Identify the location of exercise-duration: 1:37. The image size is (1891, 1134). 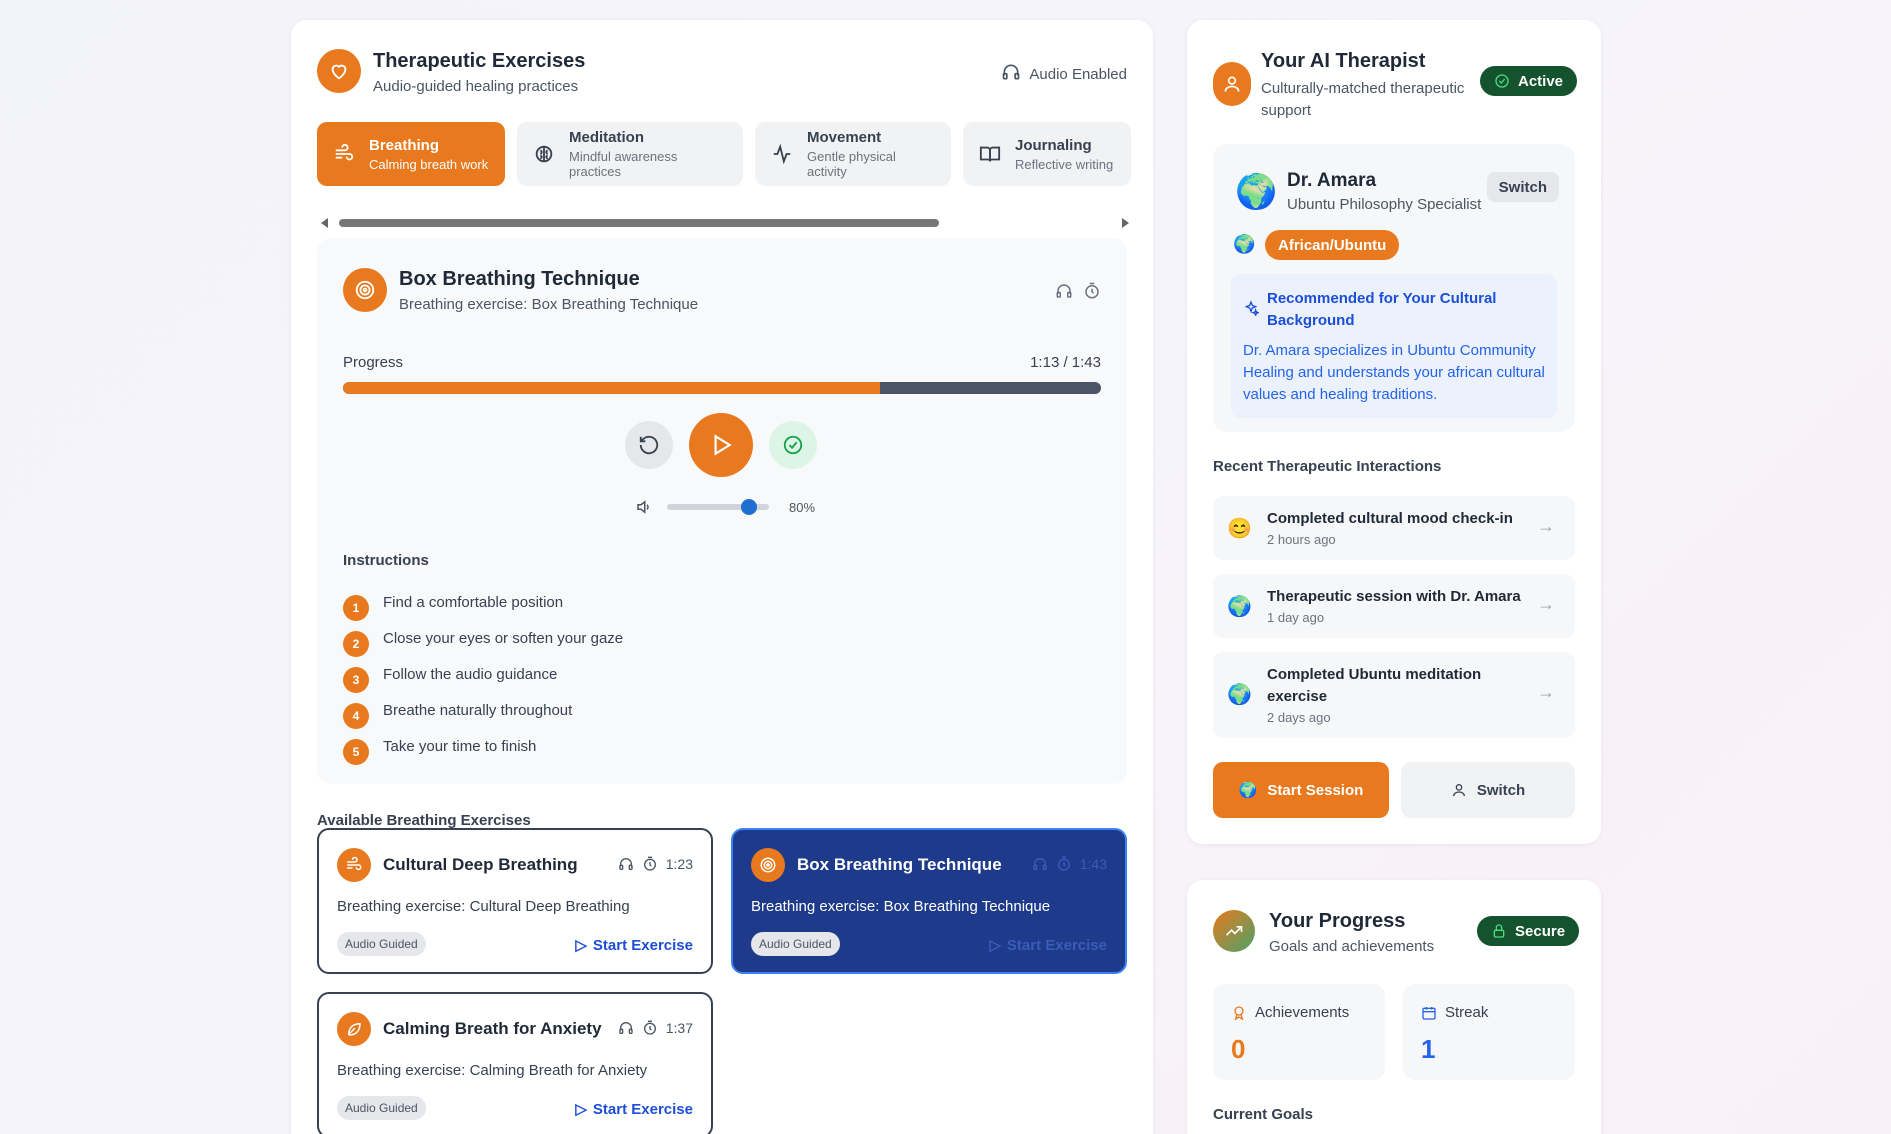
(679, 1028).